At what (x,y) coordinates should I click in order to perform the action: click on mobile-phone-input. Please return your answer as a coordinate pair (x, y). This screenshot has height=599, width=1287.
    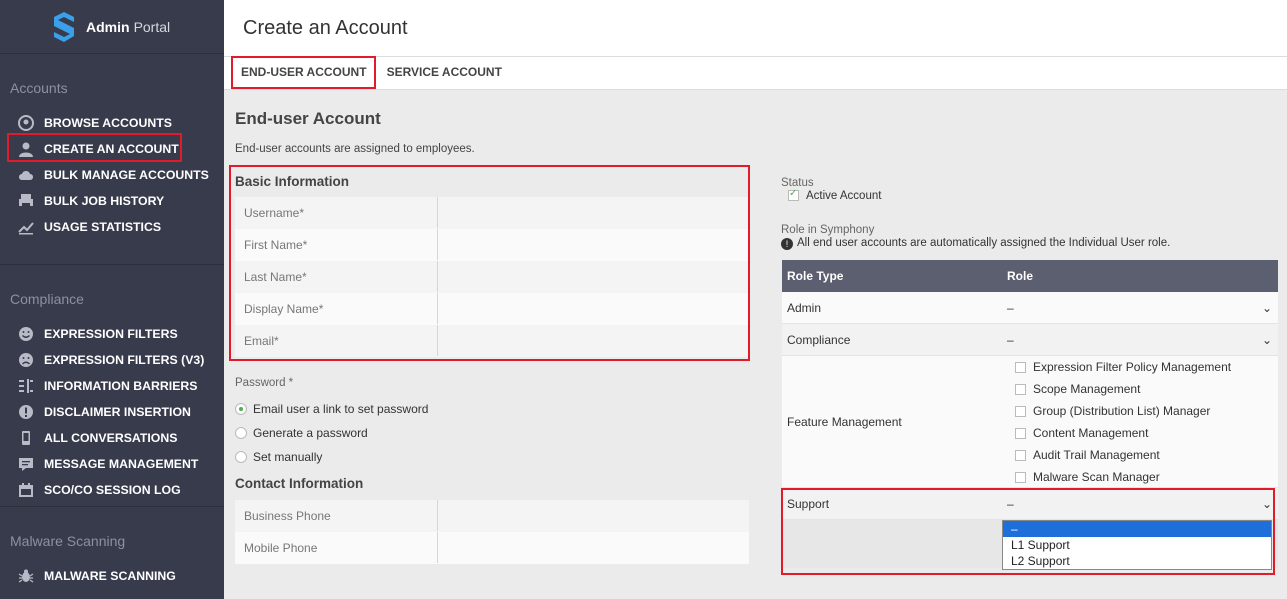
    Looking at the image, I should click on (593, 547).